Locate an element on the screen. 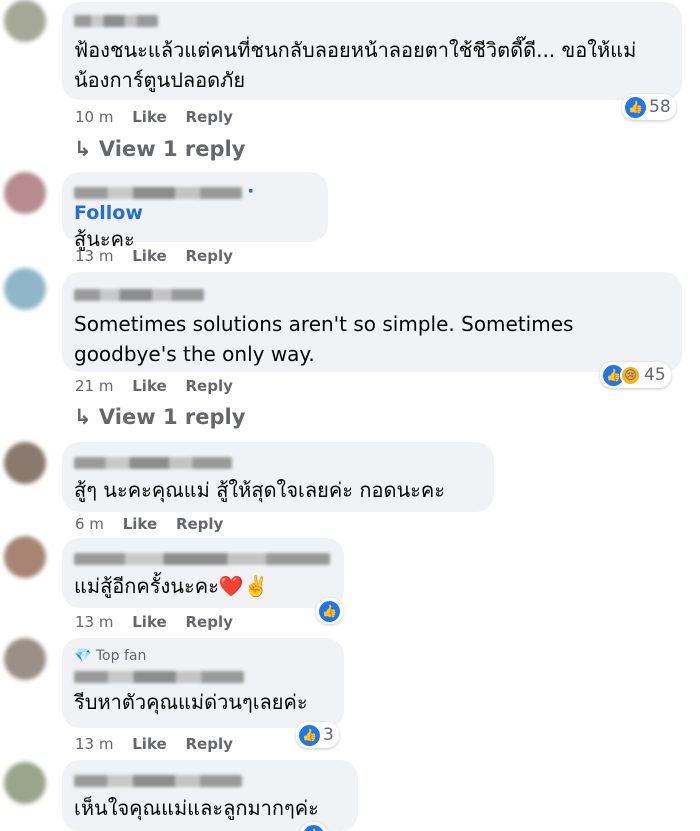 The width and height of the screenshot is (700, 831). sad-icon: 😢 is located at coordinates (630, 375).